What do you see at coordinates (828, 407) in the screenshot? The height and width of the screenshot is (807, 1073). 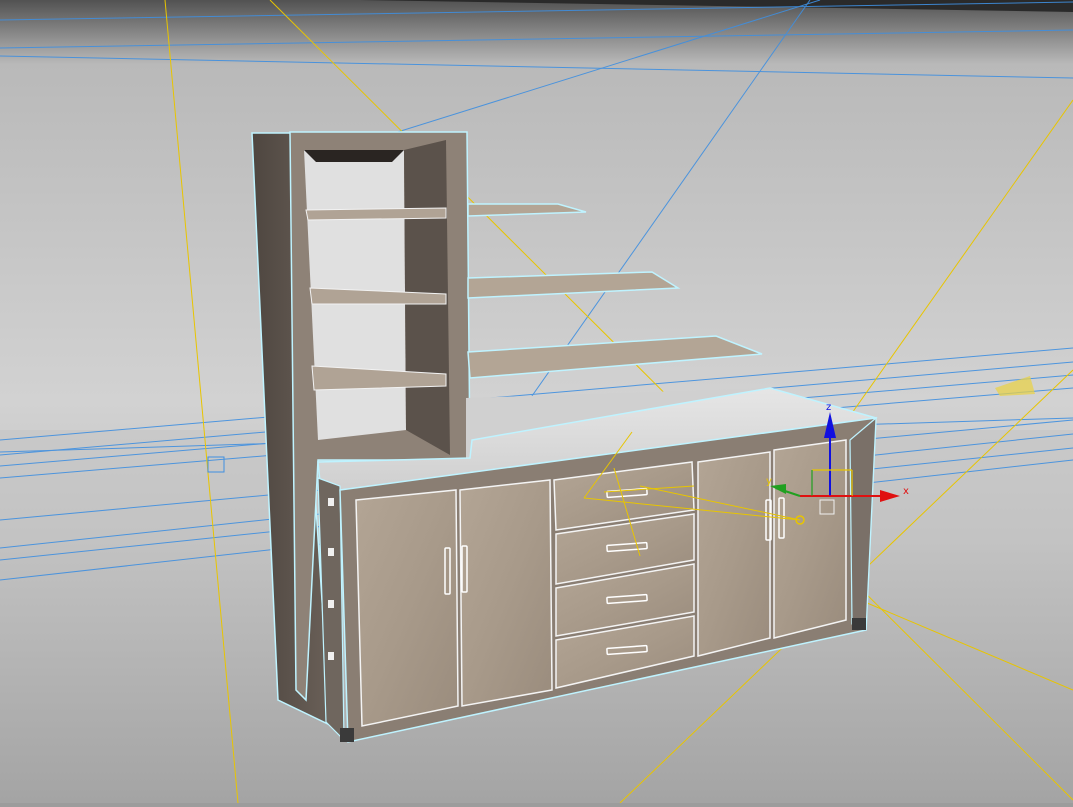 I see `gizmo-z-label: z` at bounding box center [828, 407].